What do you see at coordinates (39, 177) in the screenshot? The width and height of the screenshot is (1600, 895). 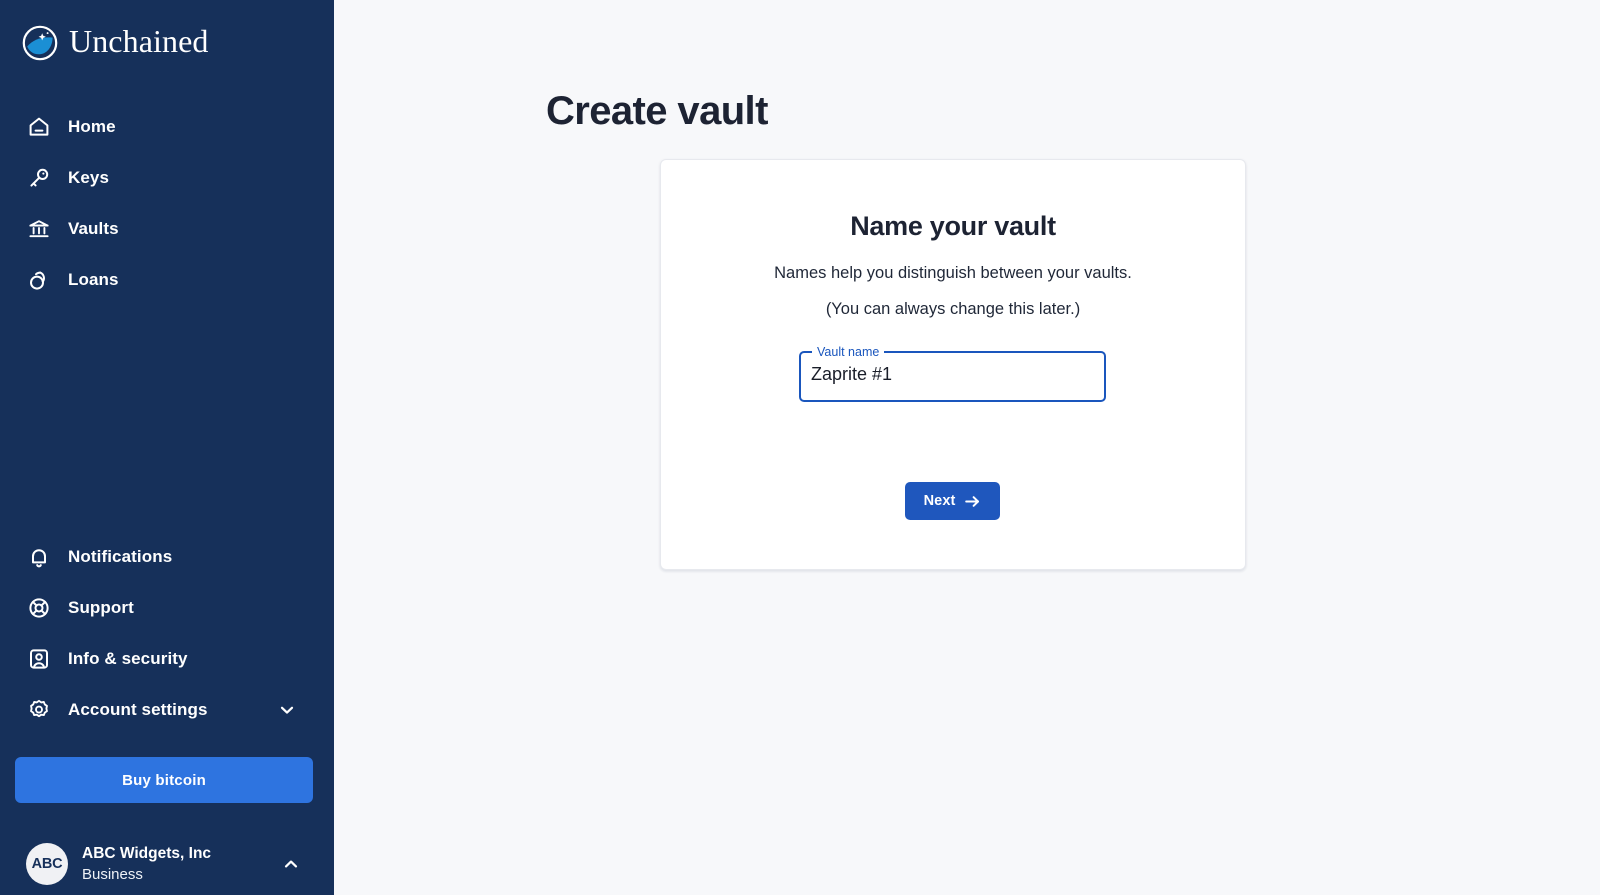 I see `key-icon` at bounding box center [39, 177].